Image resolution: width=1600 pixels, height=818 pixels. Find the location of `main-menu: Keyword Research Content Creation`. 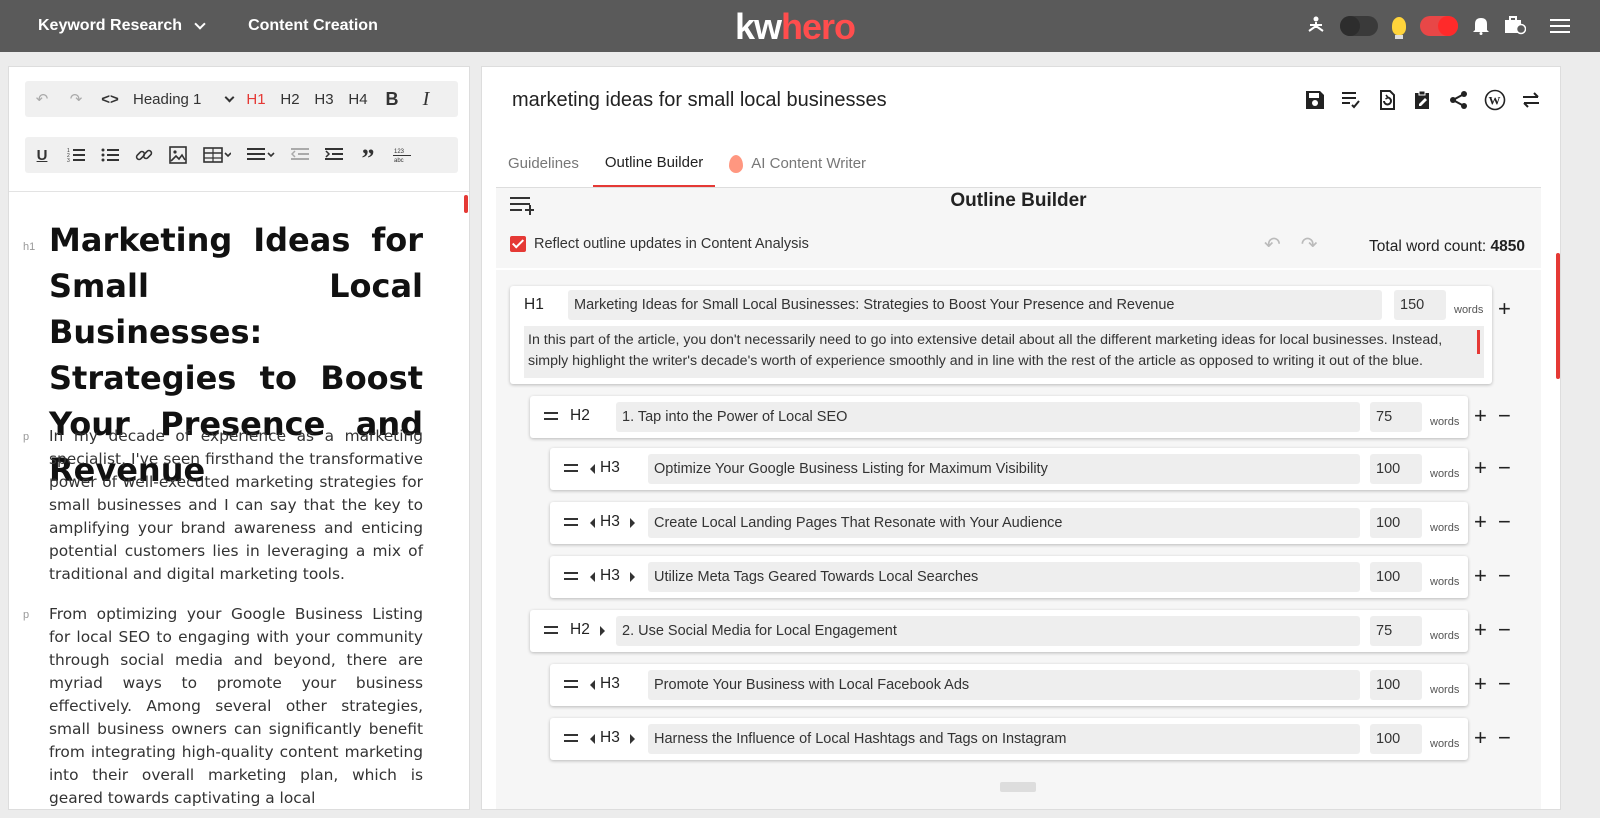

main-menu: Keyword Research Content Creation is located at coordinates (189, 26).